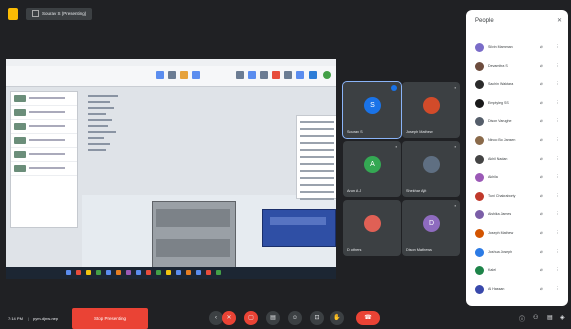 This screenshot has width=571, height=329. Describe the element at coordinates (517, 160) in the screenshot. I see `participant-row: Akhil Nadan ⌀ ⋮` at that location.